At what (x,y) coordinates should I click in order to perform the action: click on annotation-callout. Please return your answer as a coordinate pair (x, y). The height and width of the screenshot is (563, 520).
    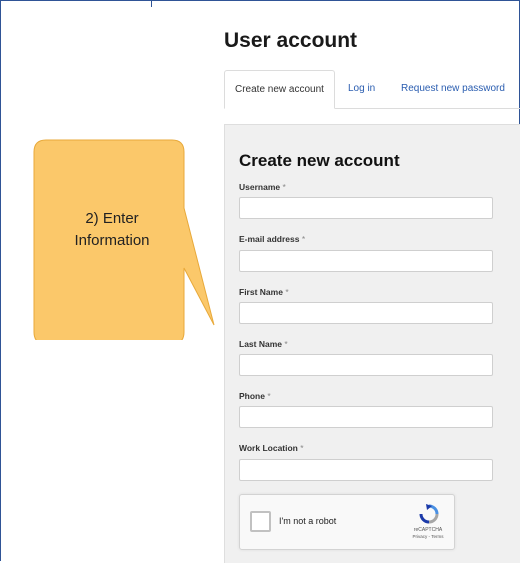
    Looking at the image, I should click on (124, 239).